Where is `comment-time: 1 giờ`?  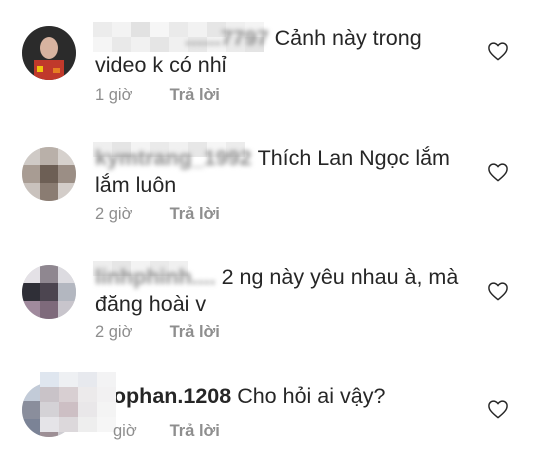
comment-time: 1 giờ is located at coordinates (114, 95).